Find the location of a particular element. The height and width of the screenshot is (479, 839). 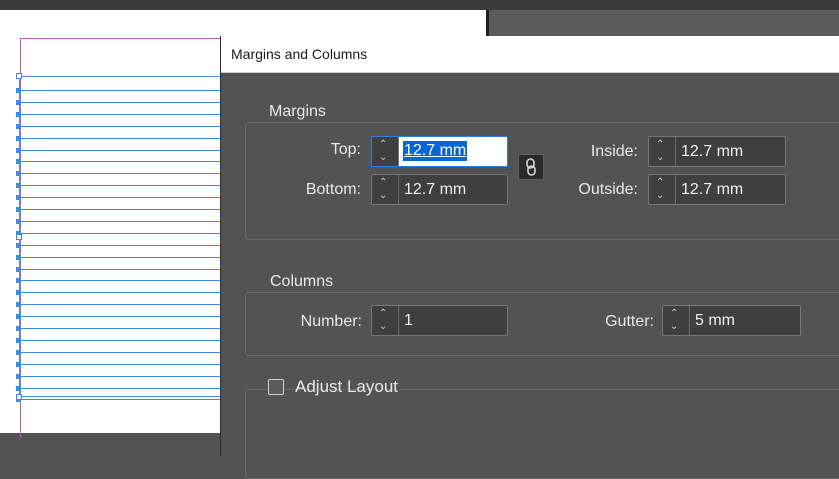

frame-handle-middle-left is located at coordinates (19, 237).